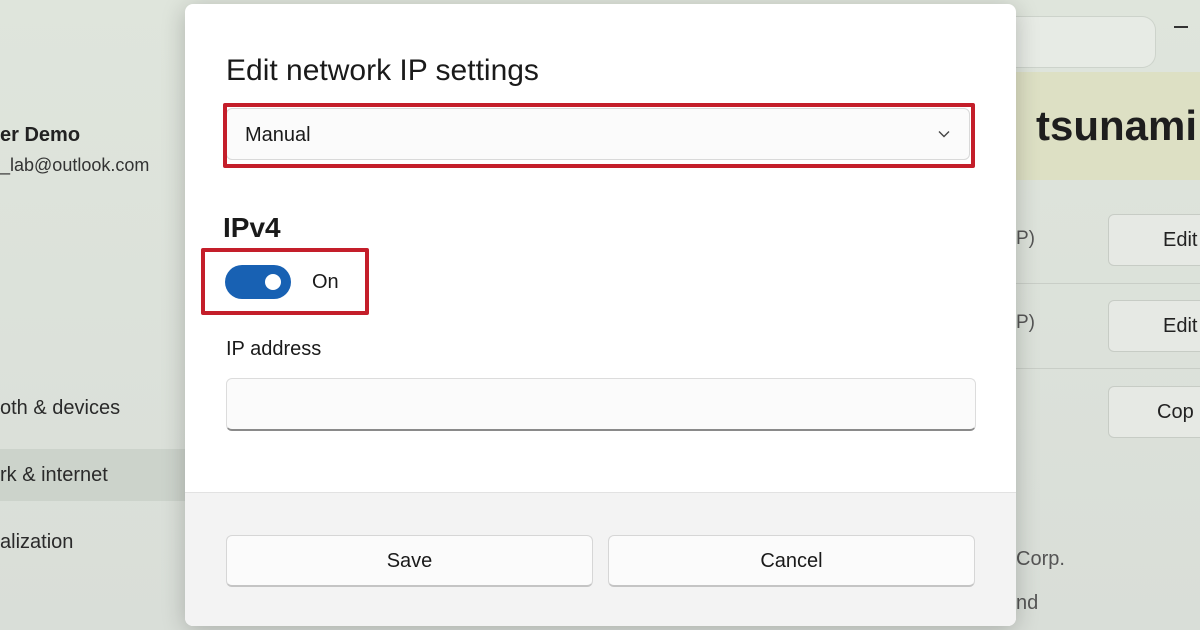  I want to click on edit-ip-assignment-button: Edit, so click(1154, 240).